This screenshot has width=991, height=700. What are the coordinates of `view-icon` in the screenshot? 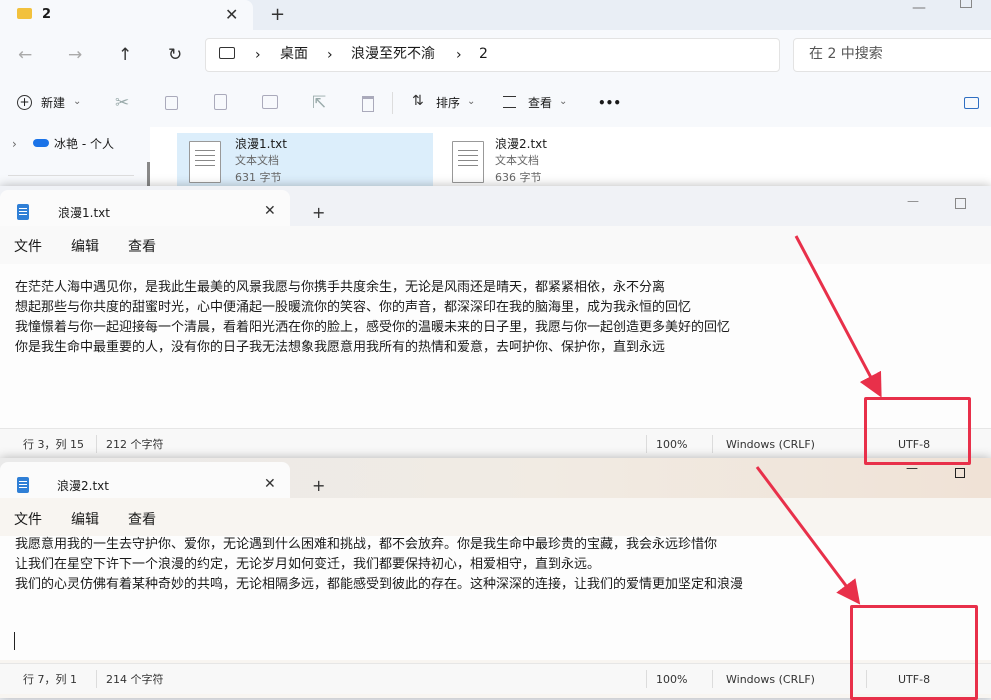 It's located at (509, 102).